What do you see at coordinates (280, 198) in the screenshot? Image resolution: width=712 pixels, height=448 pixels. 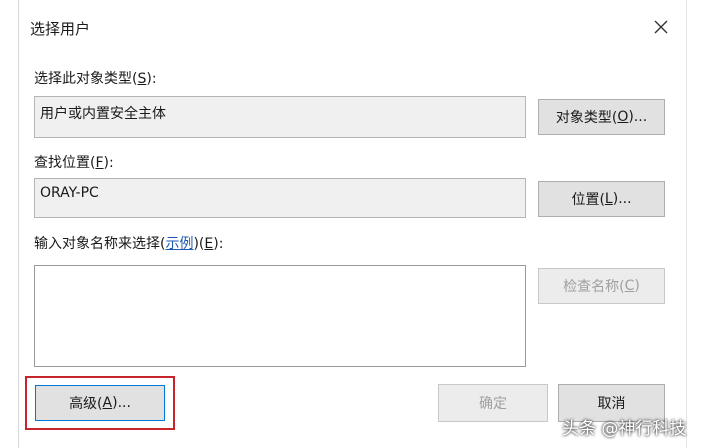 I see `location-field: ORAY-PC` at bounding box center [280, 198].